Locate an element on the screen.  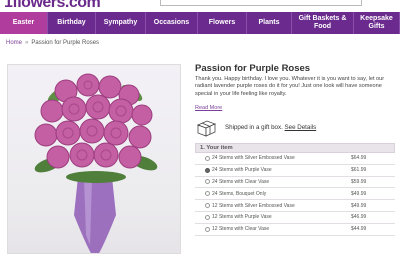
option-label: 24 Stems with Clear Vase is located at coordinates (241, 181).